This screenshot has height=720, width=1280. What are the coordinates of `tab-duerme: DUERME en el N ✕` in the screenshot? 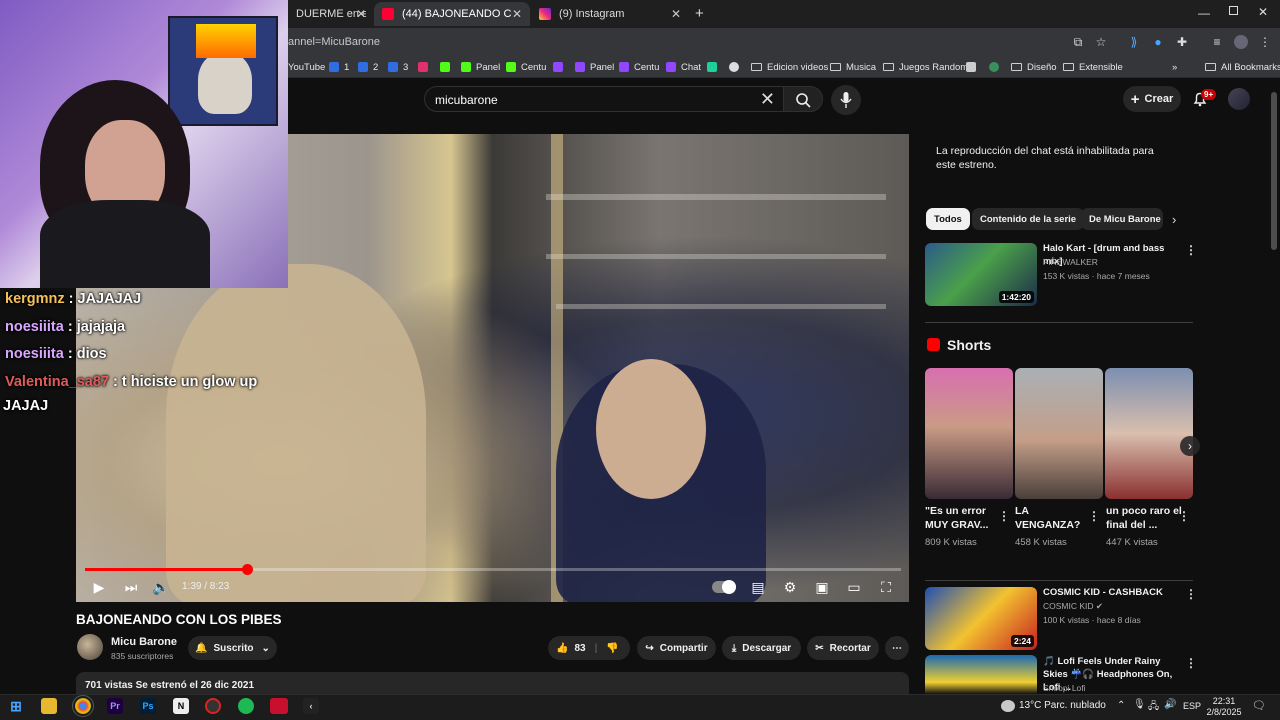 It's located at (331, 14).